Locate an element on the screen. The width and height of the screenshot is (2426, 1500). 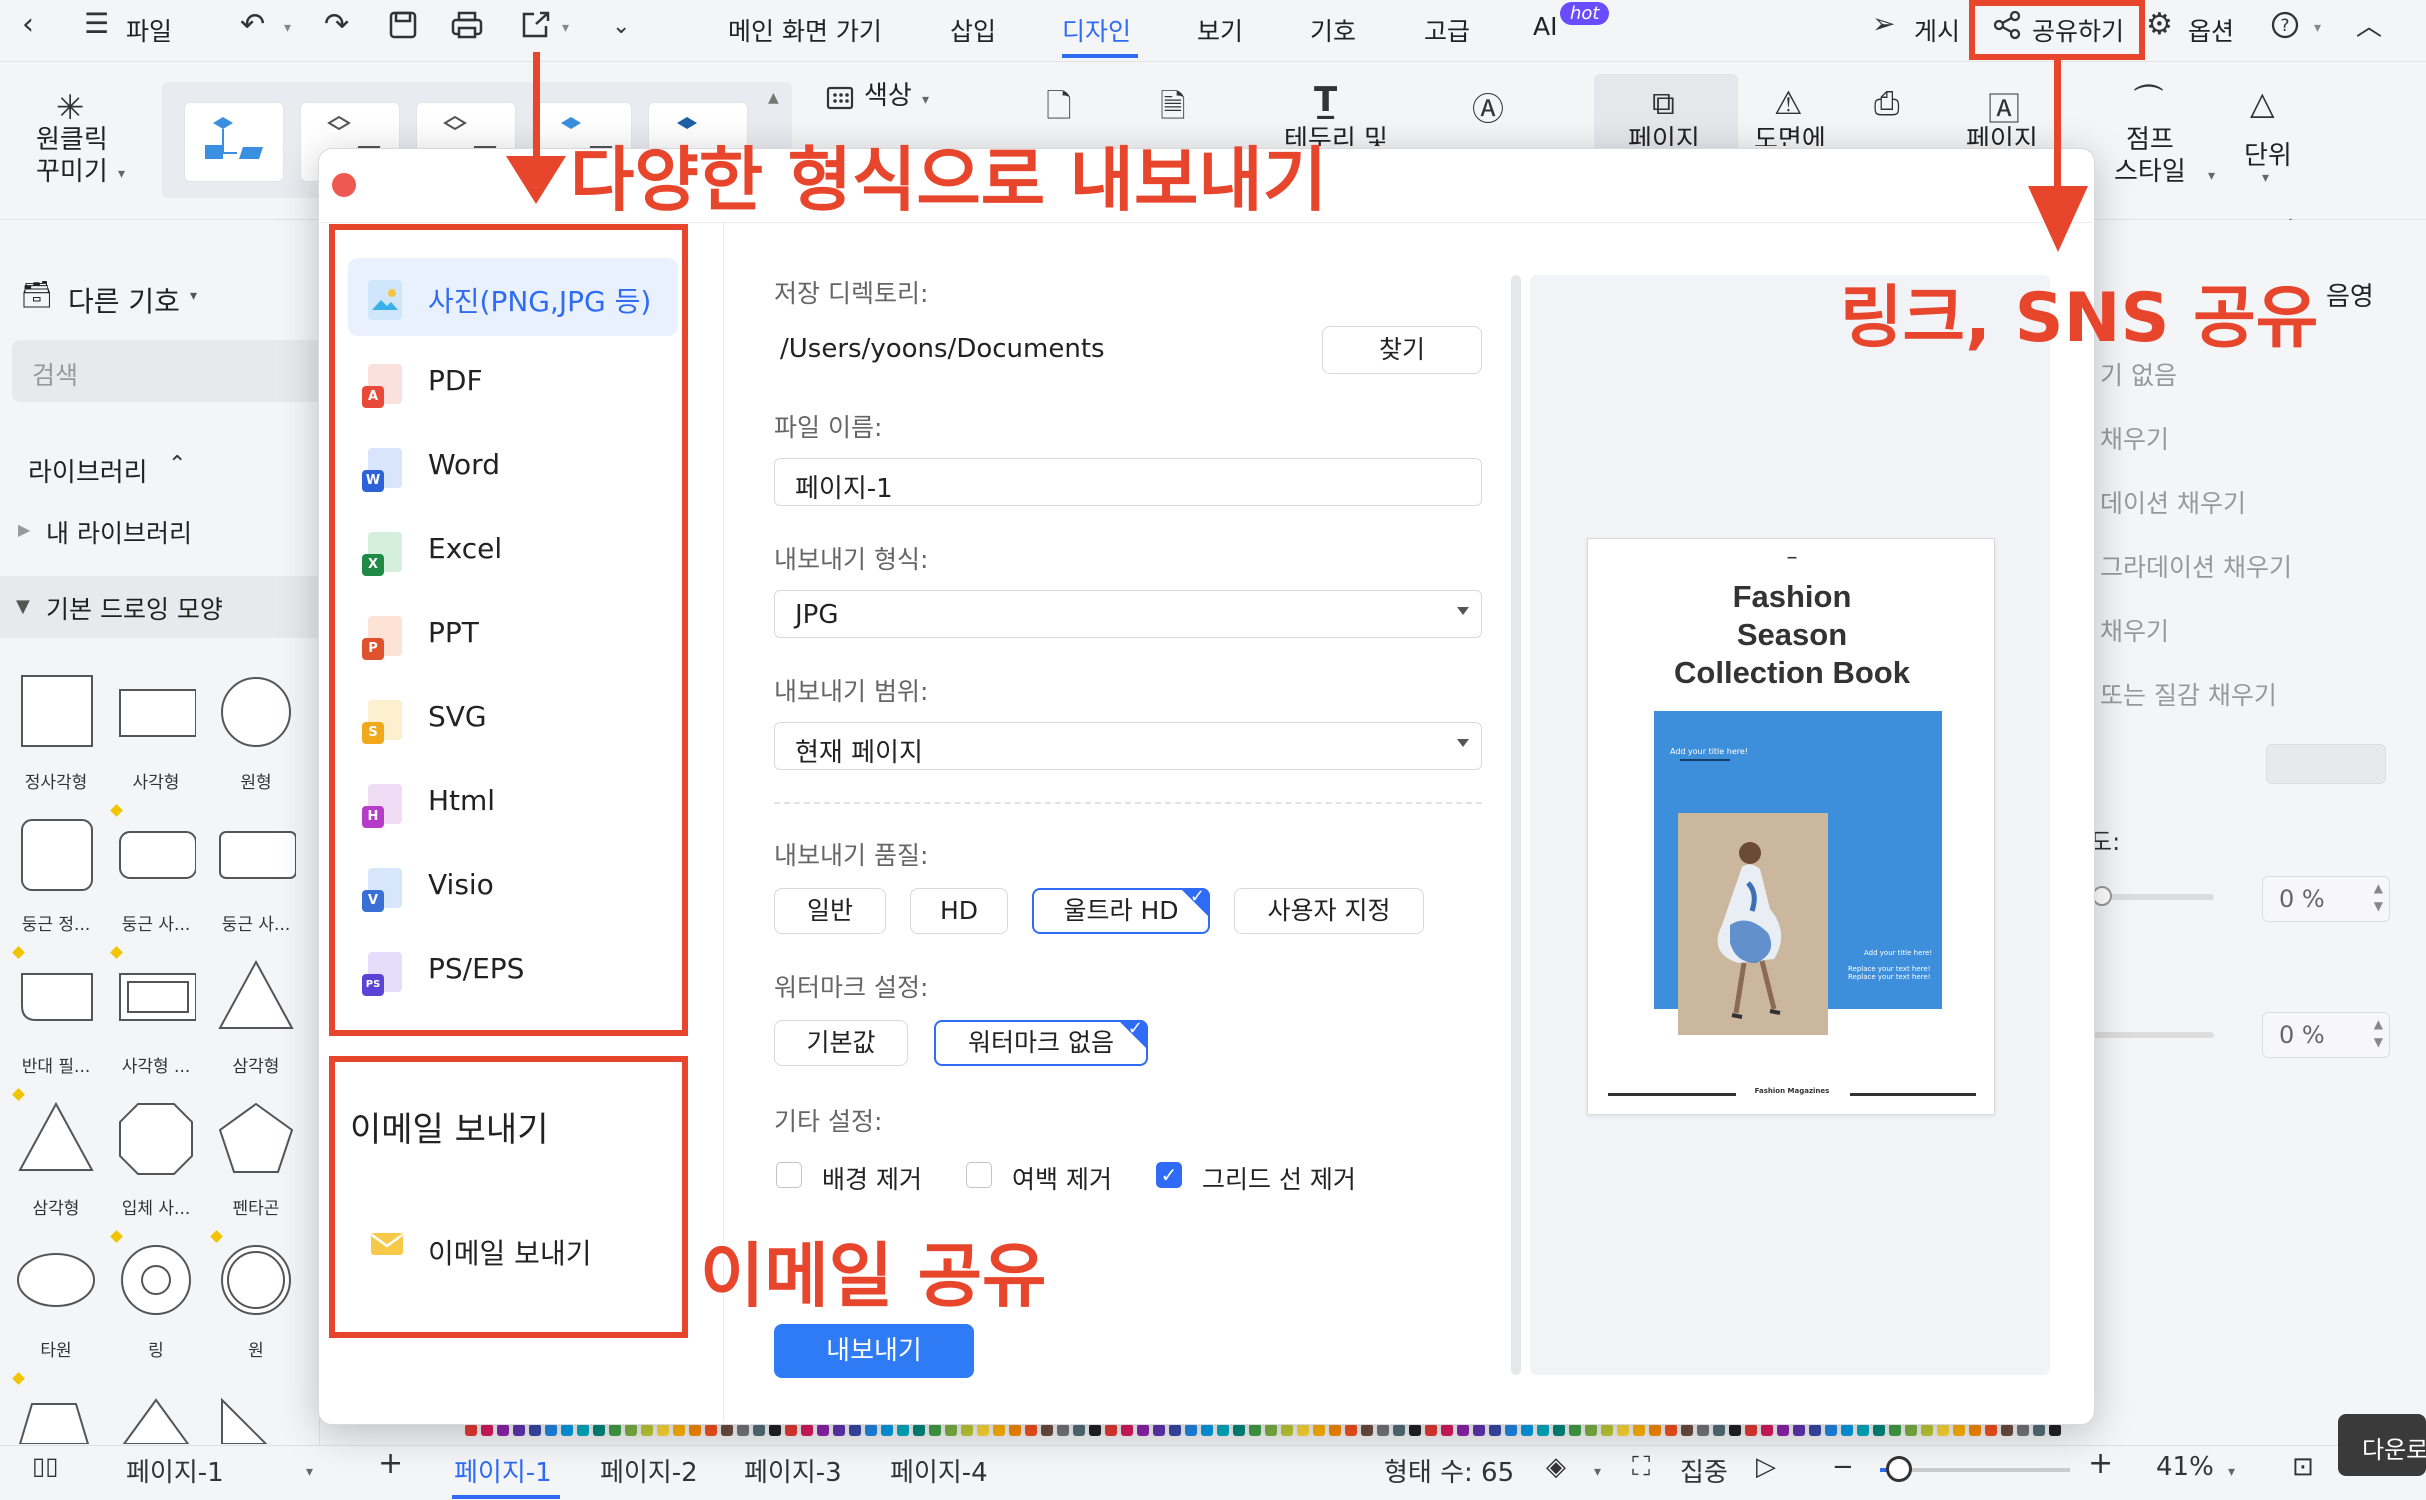
page-selector-dropdown-icon: ▾ is located at coordinates (309, 1472).